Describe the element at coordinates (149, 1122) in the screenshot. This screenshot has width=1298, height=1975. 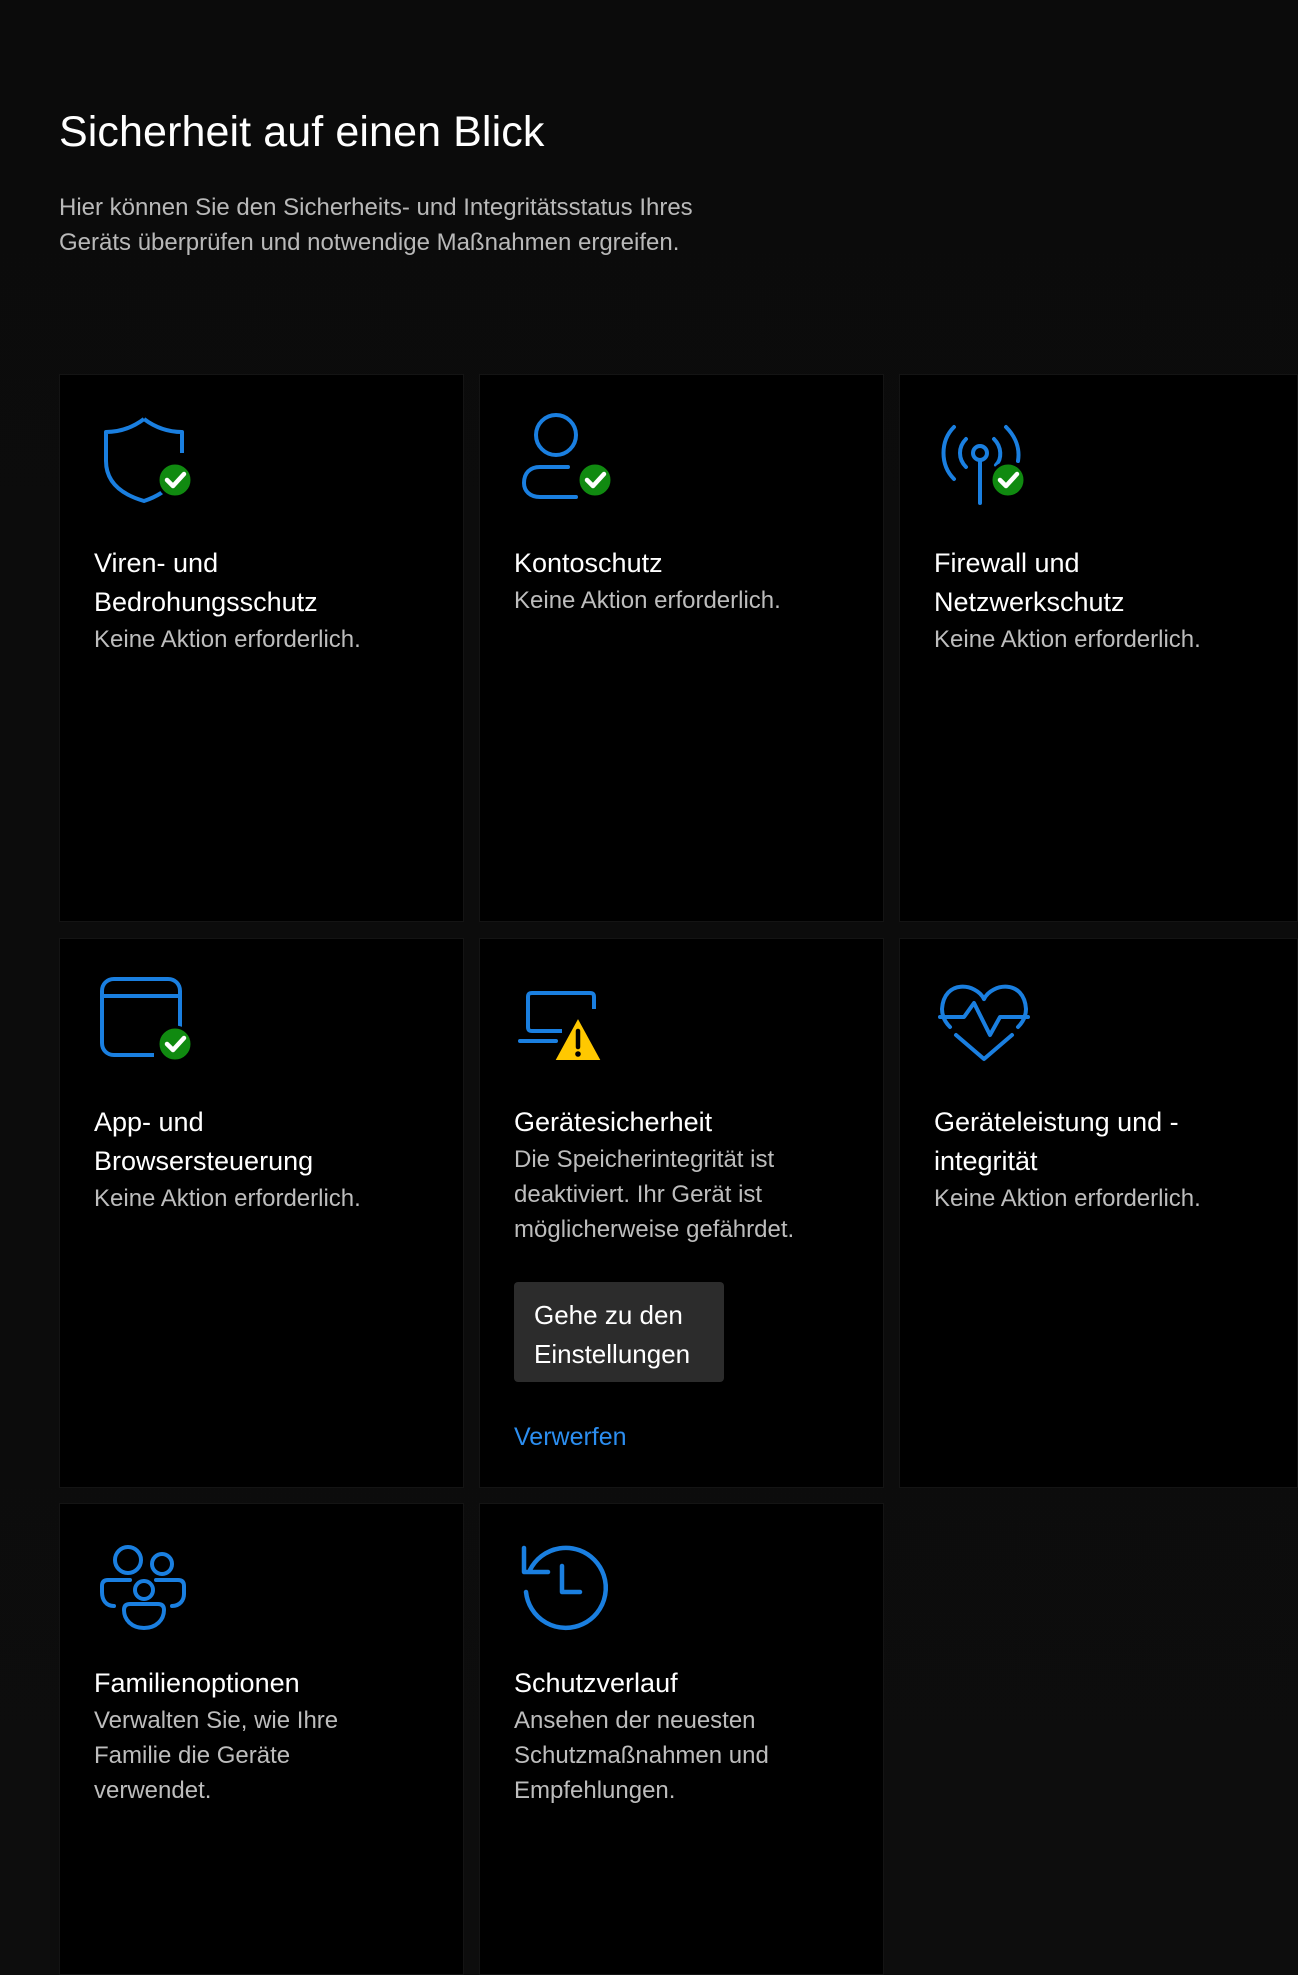
I see `tile-title: App- und` at that location.